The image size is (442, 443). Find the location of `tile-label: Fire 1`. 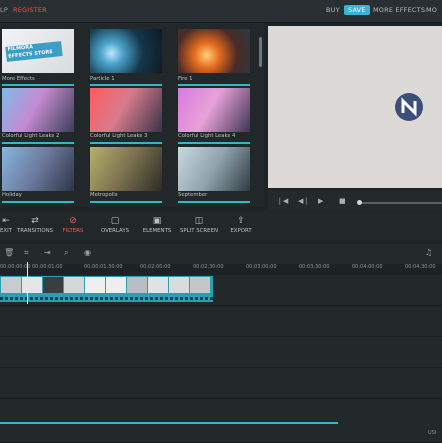

tile-label: Fire 1 is located at coordinates (185, 79).